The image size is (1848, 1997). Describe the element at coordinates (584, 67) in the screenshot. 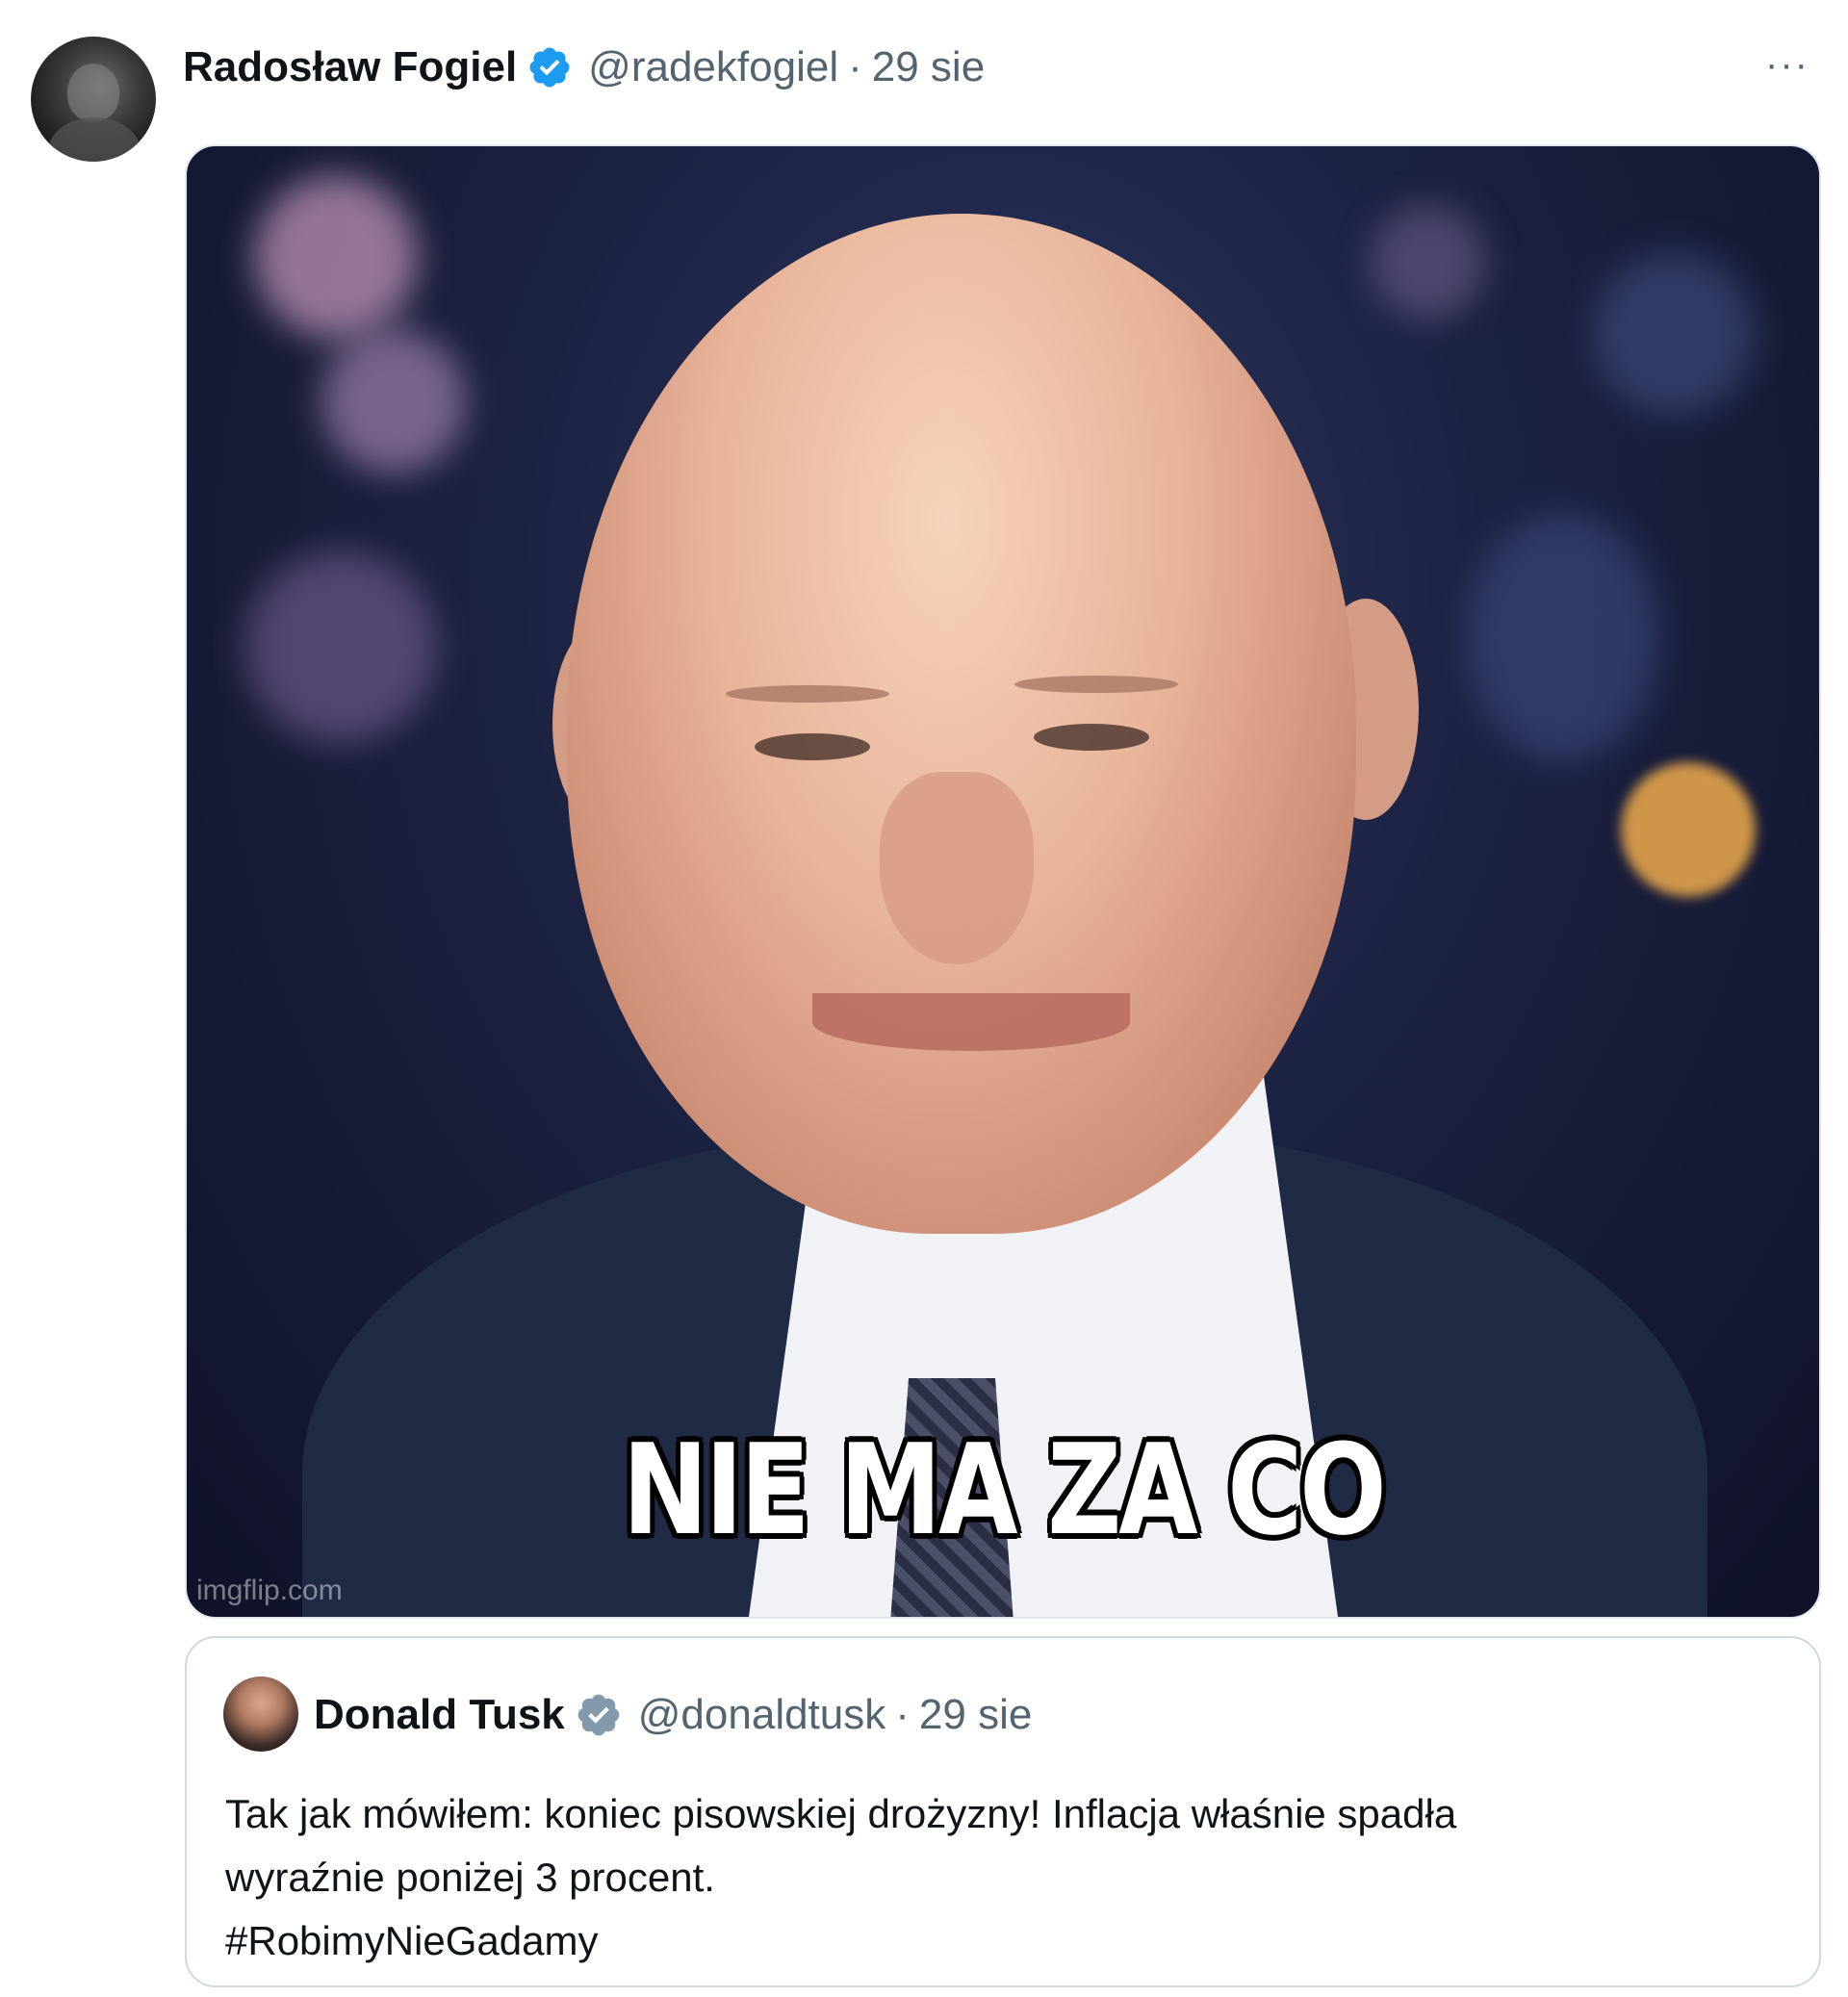

I see `tweet-header: Radosław Fogiel @radekfogiel · 29 sie` at that location.